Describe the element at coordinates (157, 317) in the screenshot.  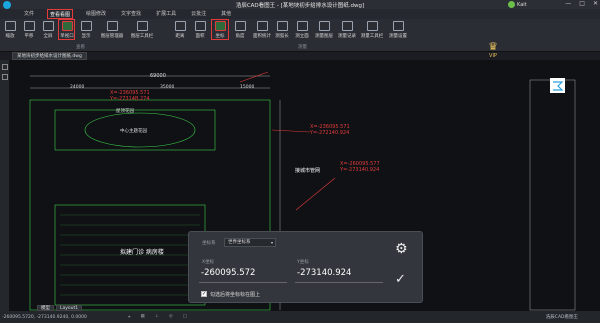
I see `ortho-icon: ⊥` at that location.